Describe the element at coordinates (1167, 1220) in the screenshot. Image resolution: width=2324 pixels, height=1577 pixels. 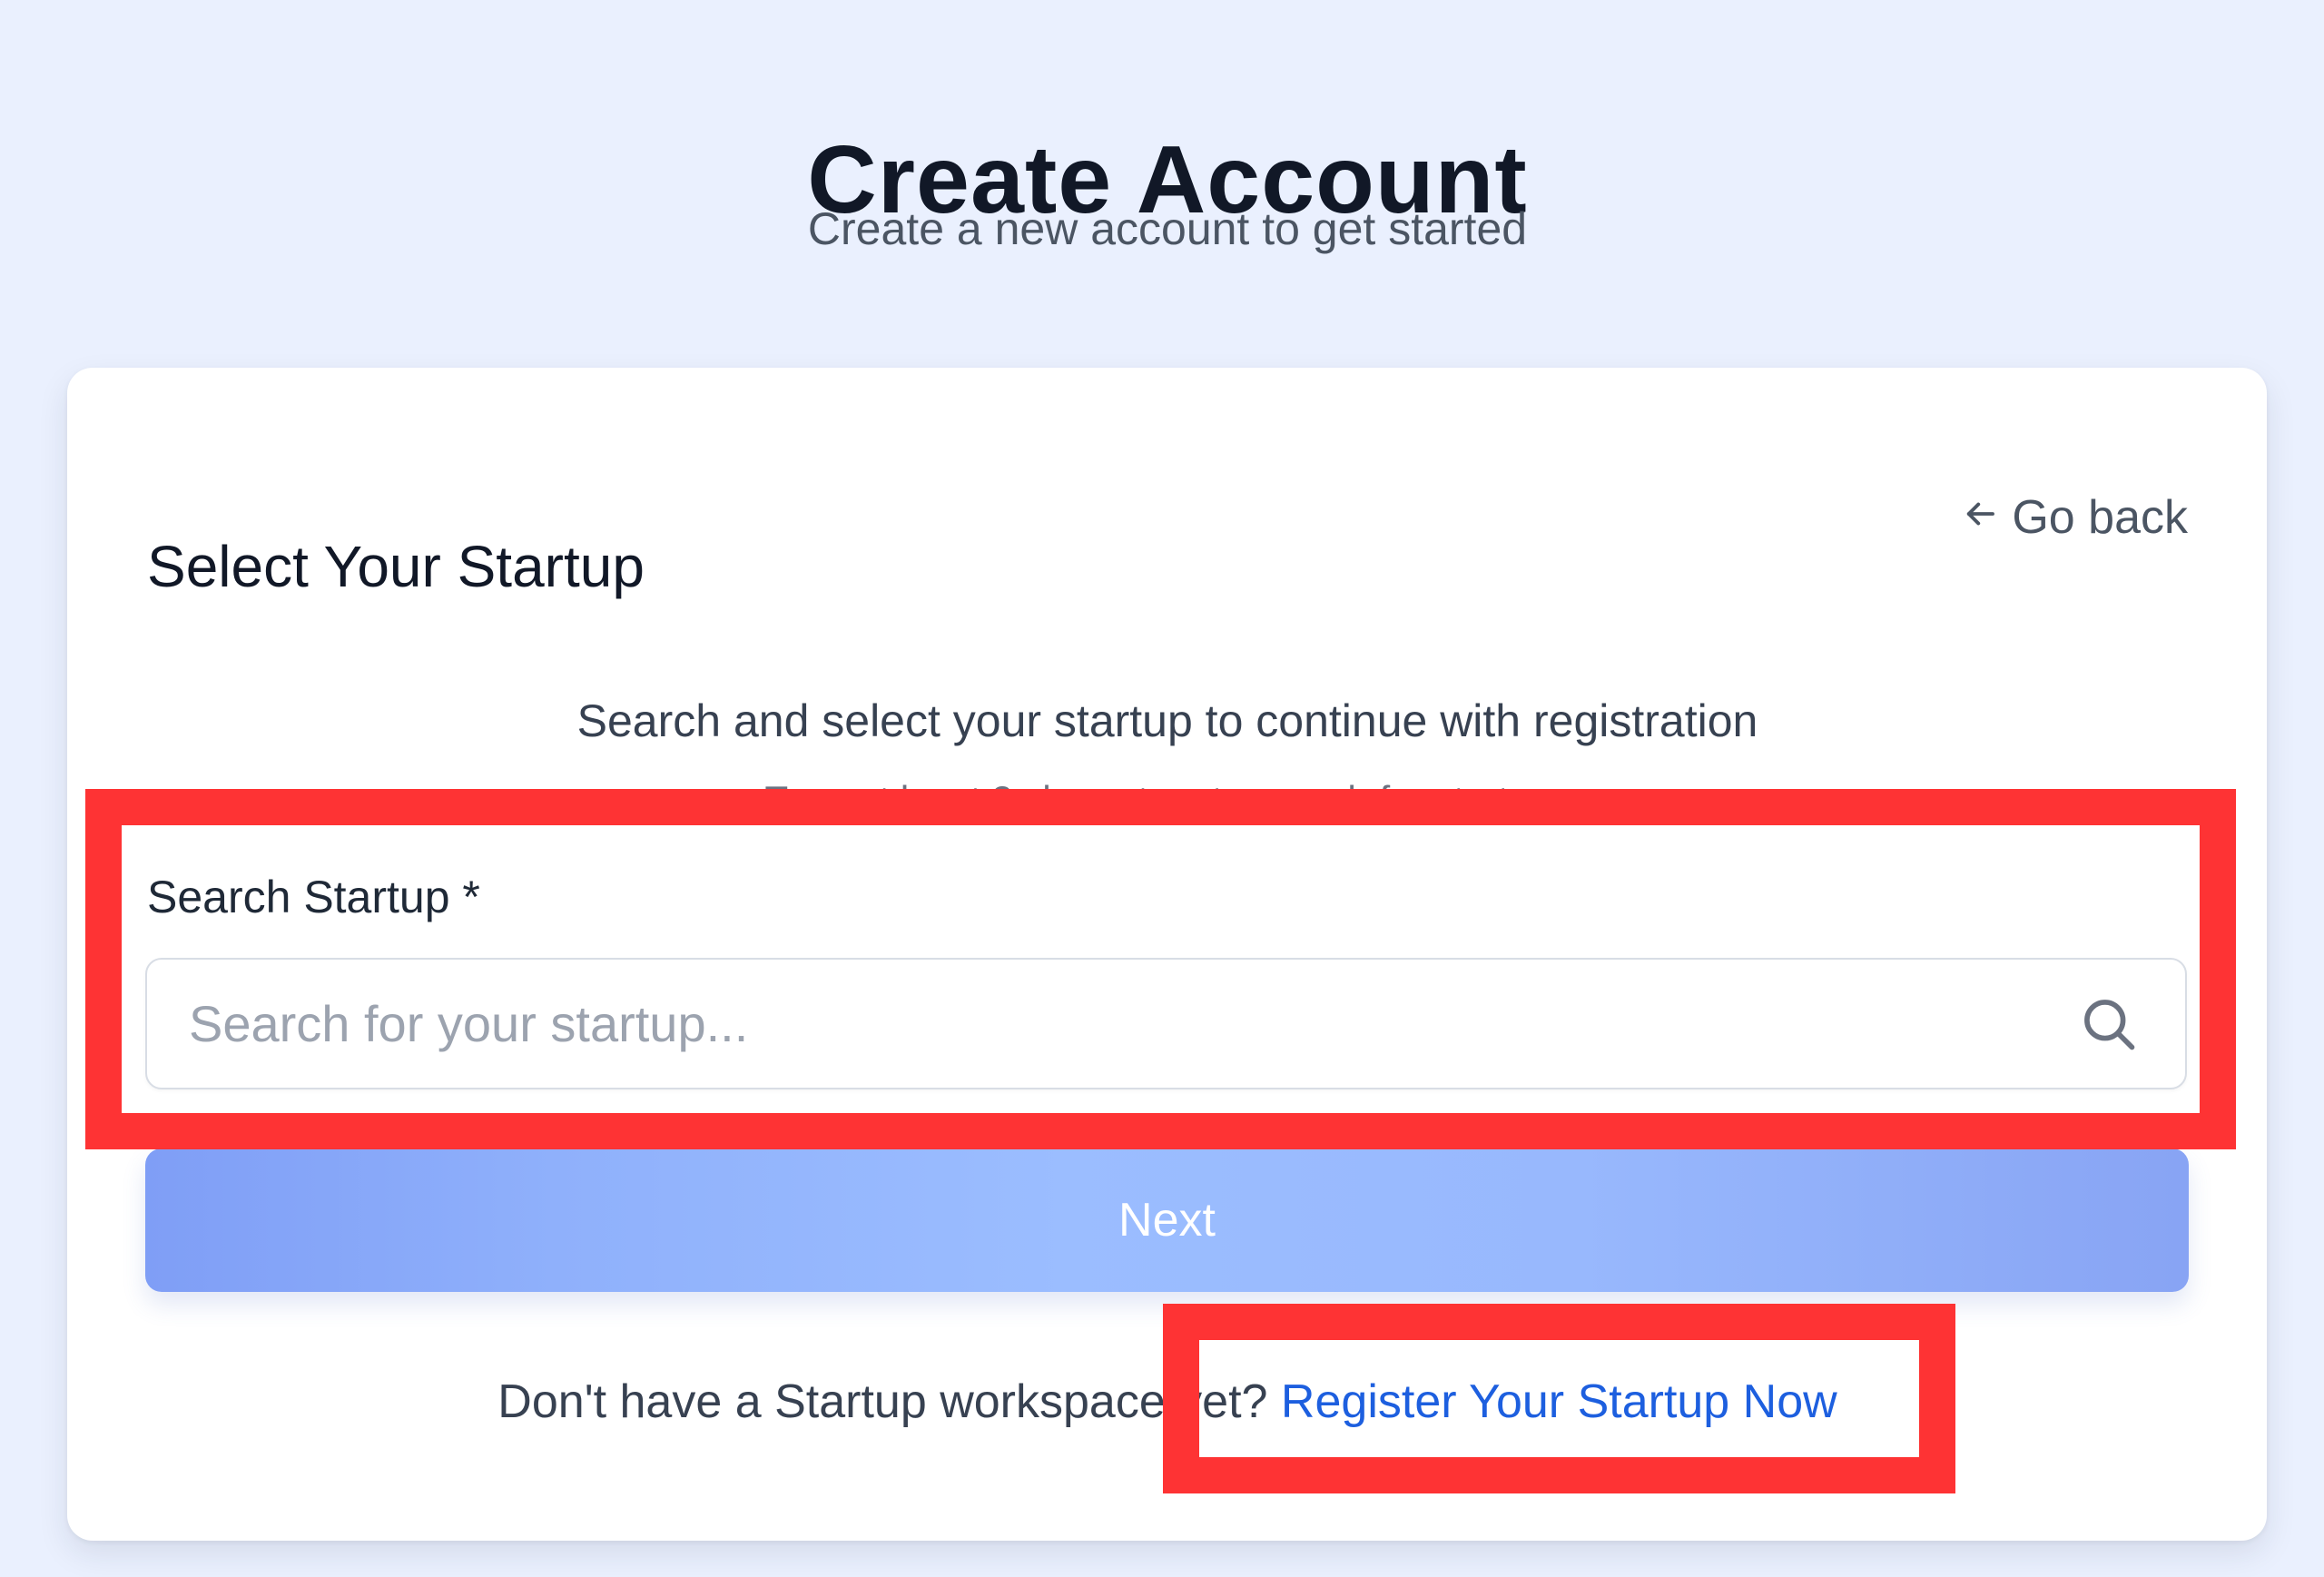
I see `next-button: Next` at that location.